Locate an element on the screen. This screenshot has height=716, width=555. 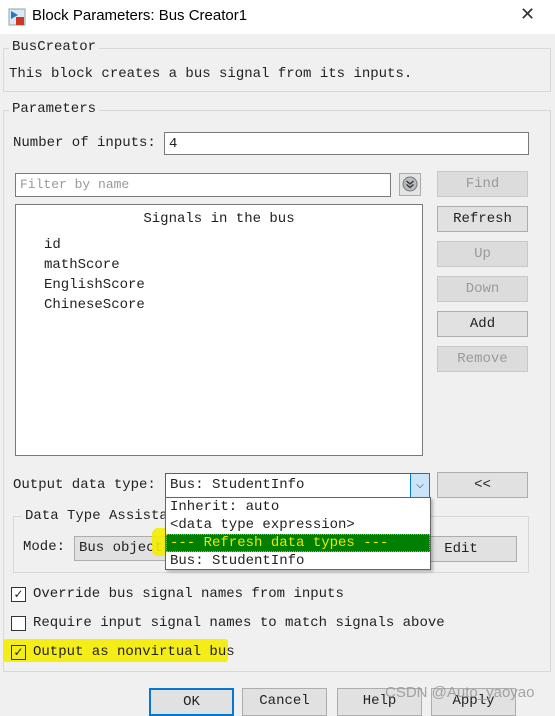
down-button: Down is located at coordinates (482, 289).